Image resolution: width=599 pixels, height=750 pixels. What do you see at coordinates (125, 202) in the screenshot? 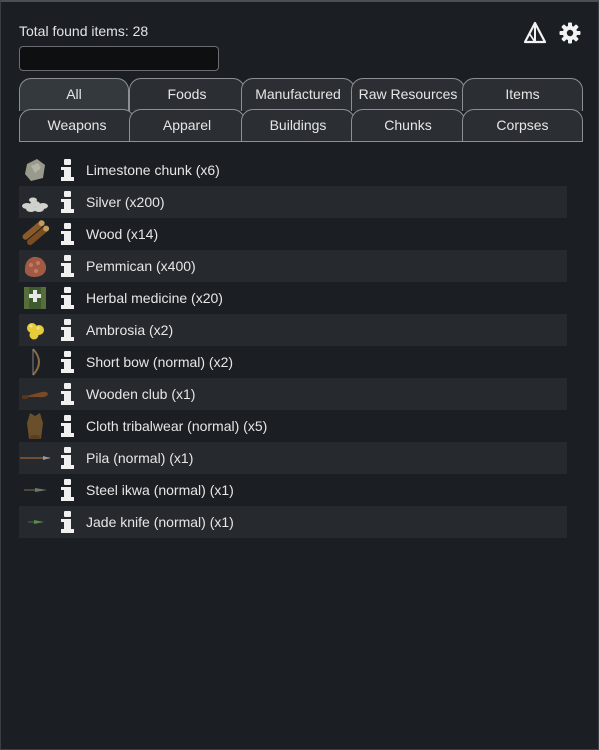
I see `item-label: Silver (x200)` at bounding box center [125, 202].